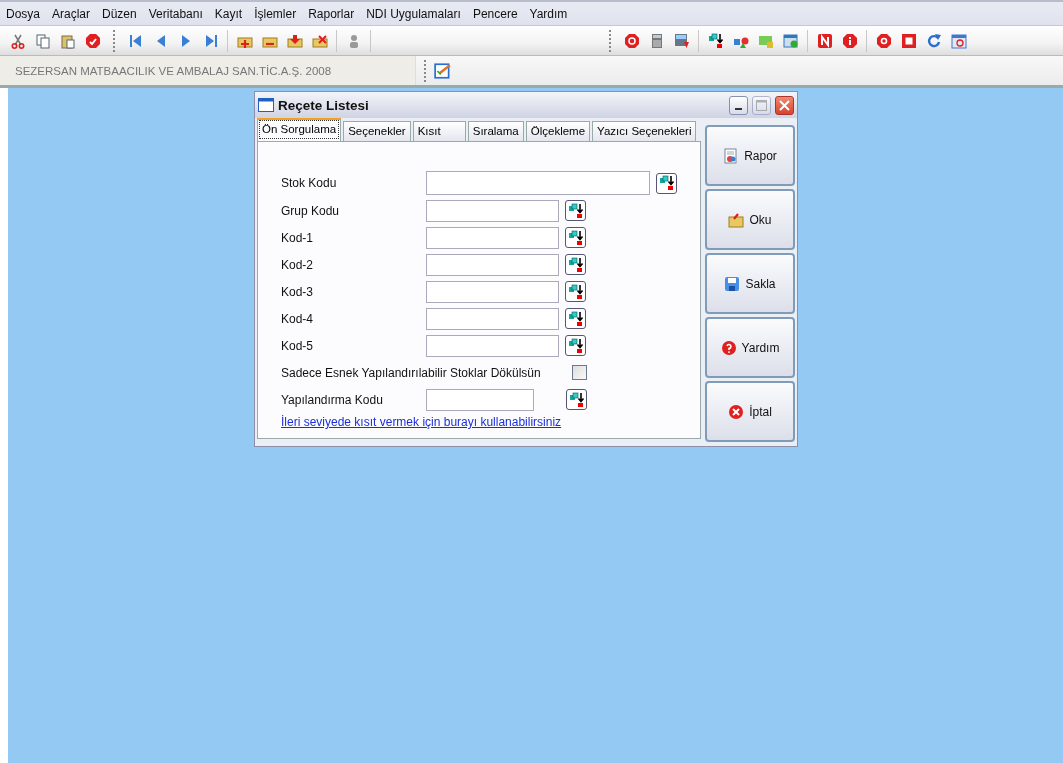 The height and width of the screenshot is (763, 1063). What do you see at coordinates (413, 13) in the screenshot?
I see `menu-item: NDI Uygulamaları` at bounding box center [413, 13].